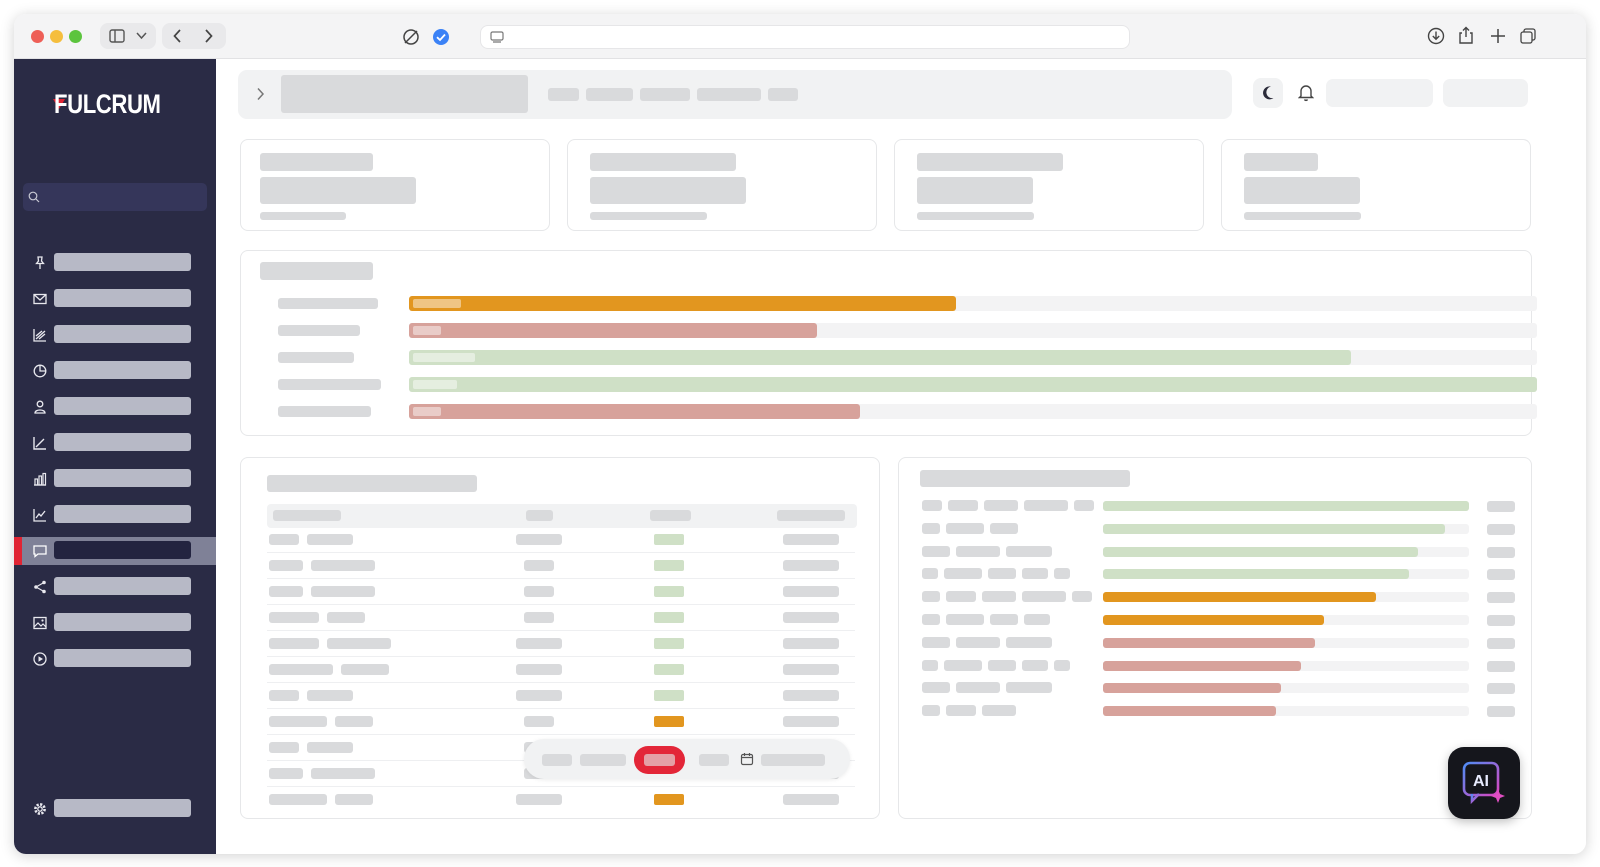 The width and height of the screenshot is (1600, 867). Describe the element at coordinates (115, 809) in the screenshot. I see `sidebar-item-settings` at that location.